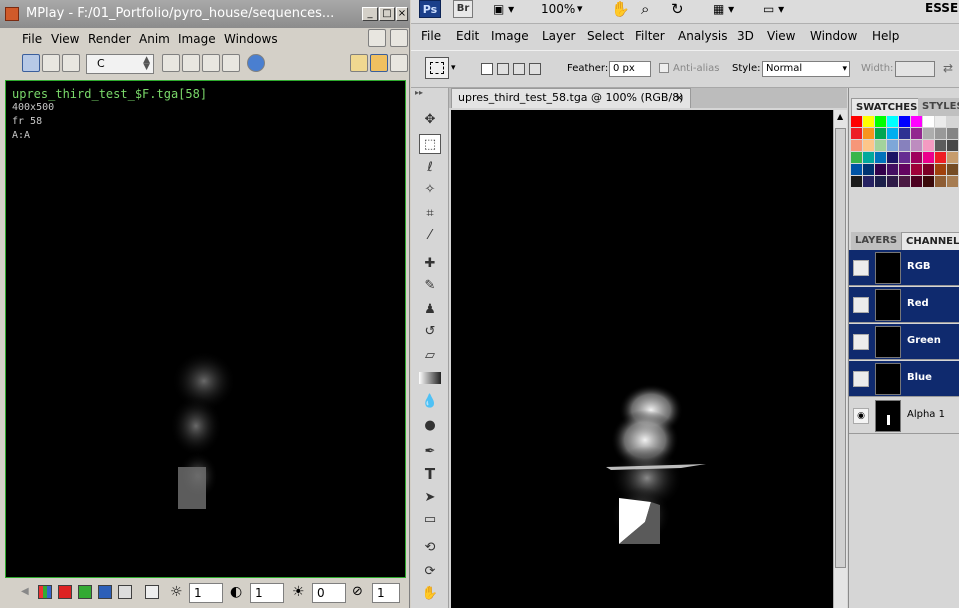  I want to click on healing-brush-tool-icon: ✚, so click(430, 264).